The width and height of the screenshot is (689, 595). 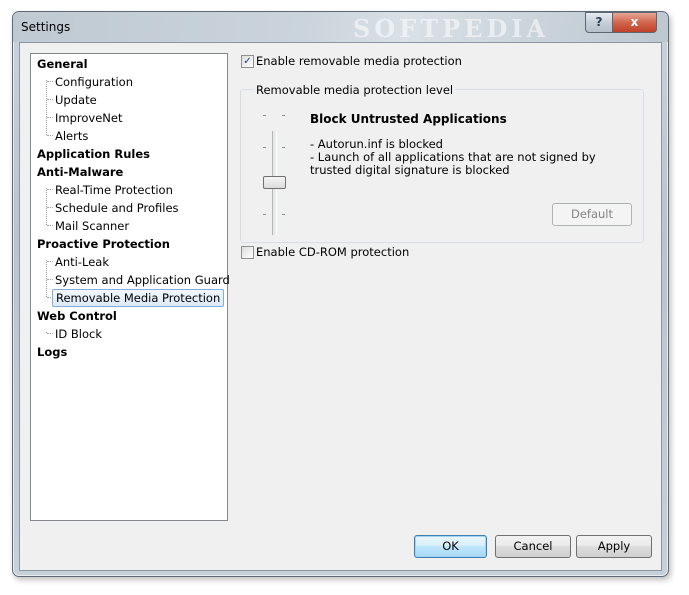 What do you see at coordinates (103, 244) in the screenshot?
I see `tree-item-proactive-protection: Proactive Protection` at bounding box center [103, 244].